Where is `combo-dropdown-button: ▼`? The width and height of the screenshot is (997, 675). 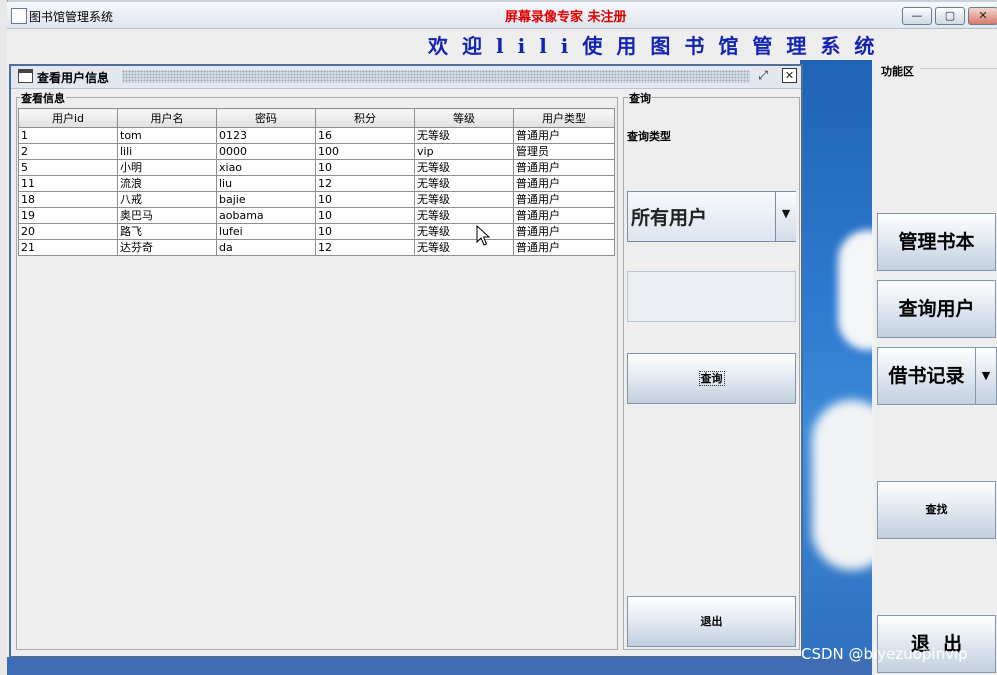
combo-dropdown-button: ▼ is located at coordinates (785, 216).